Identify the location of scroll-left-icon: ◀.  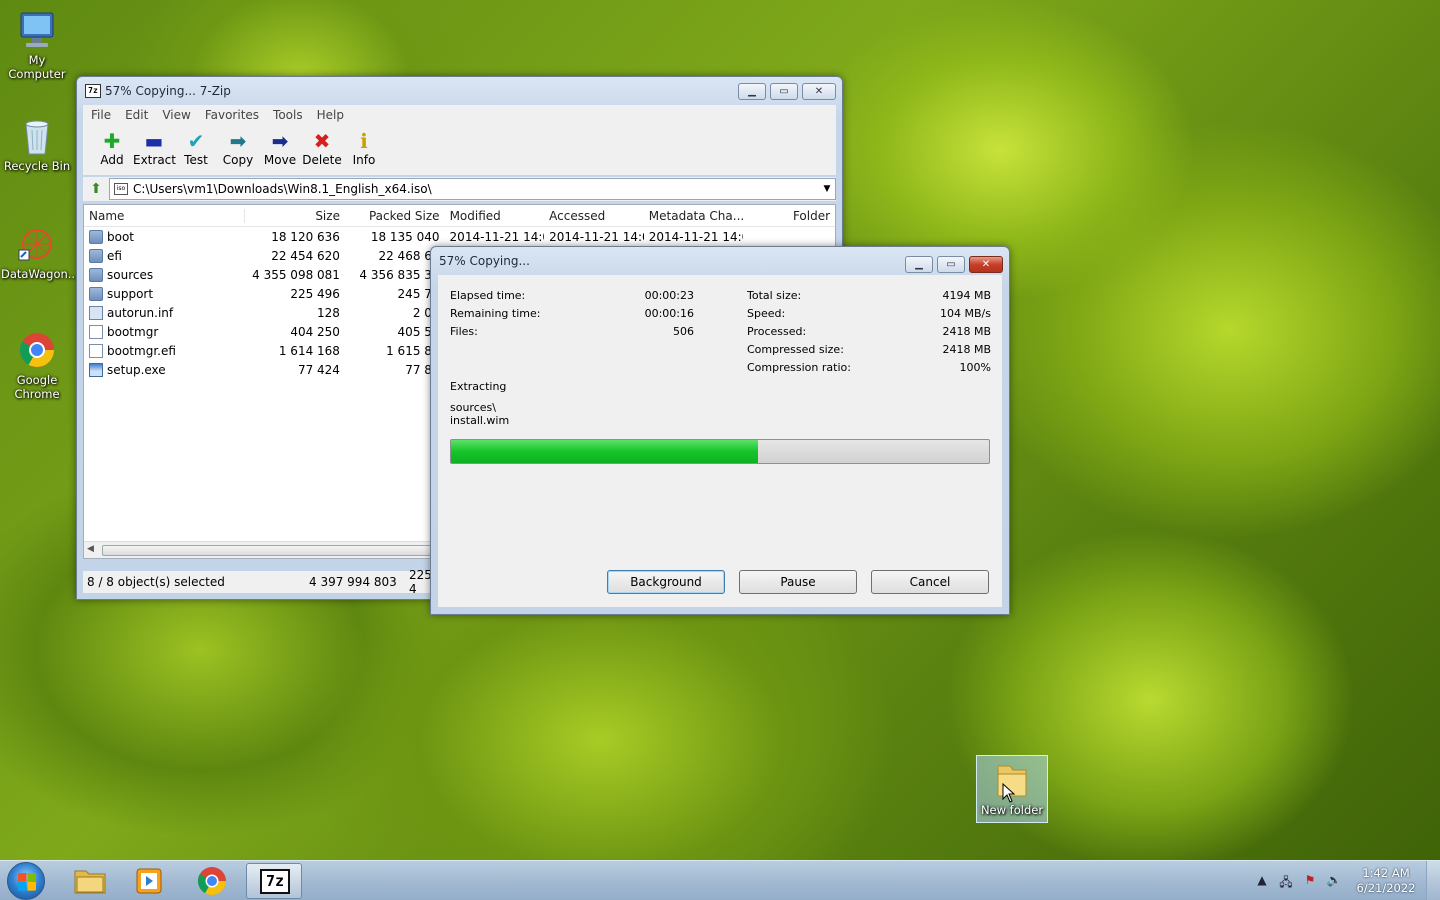
(90, 549).